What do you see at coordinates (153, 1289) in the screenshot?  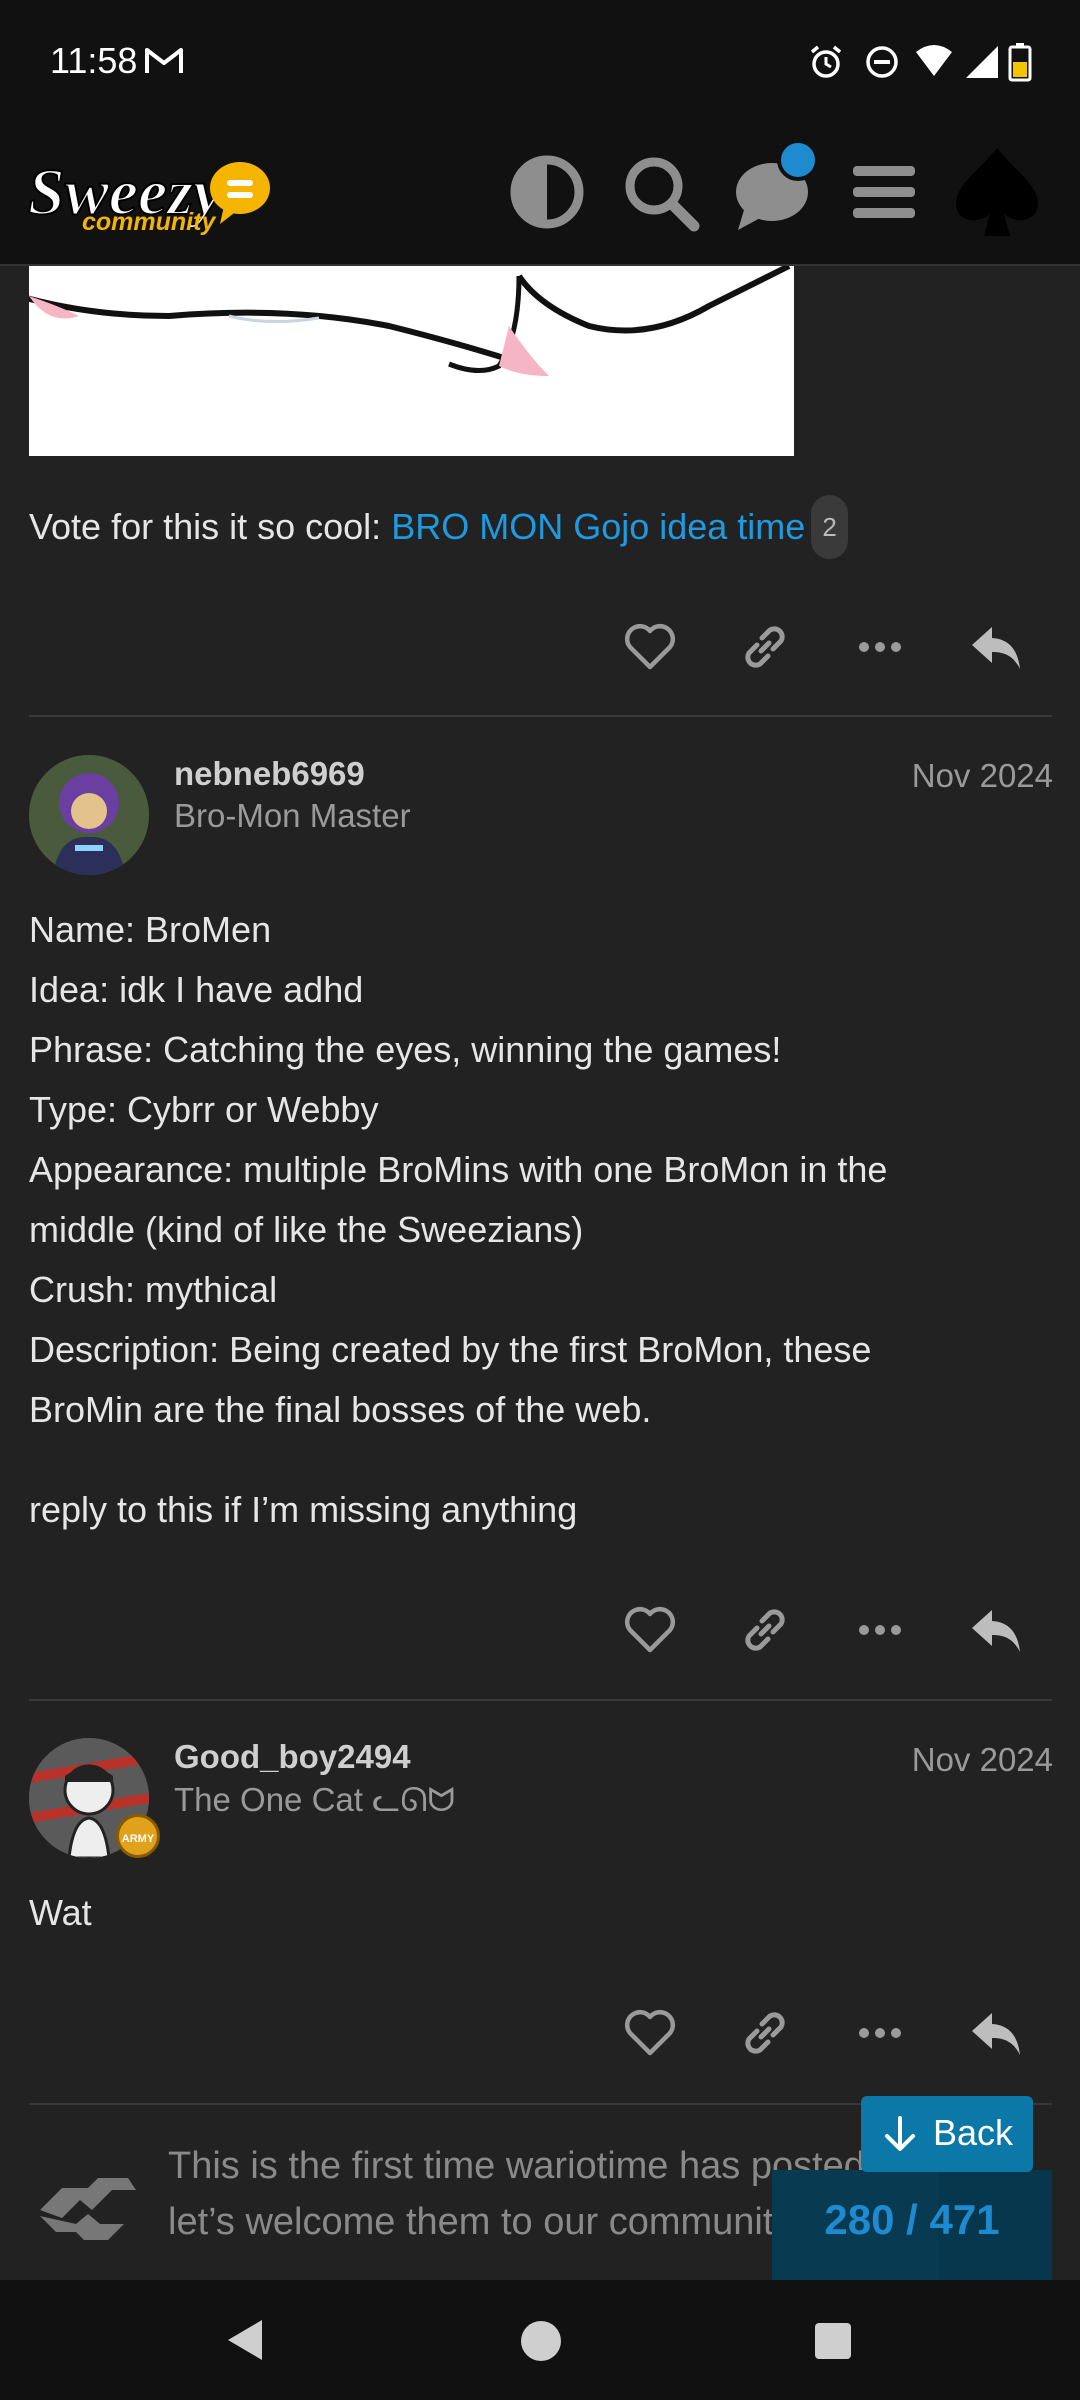 I see `post-line: Crush: mythical` at bounding box center [153, 1289].